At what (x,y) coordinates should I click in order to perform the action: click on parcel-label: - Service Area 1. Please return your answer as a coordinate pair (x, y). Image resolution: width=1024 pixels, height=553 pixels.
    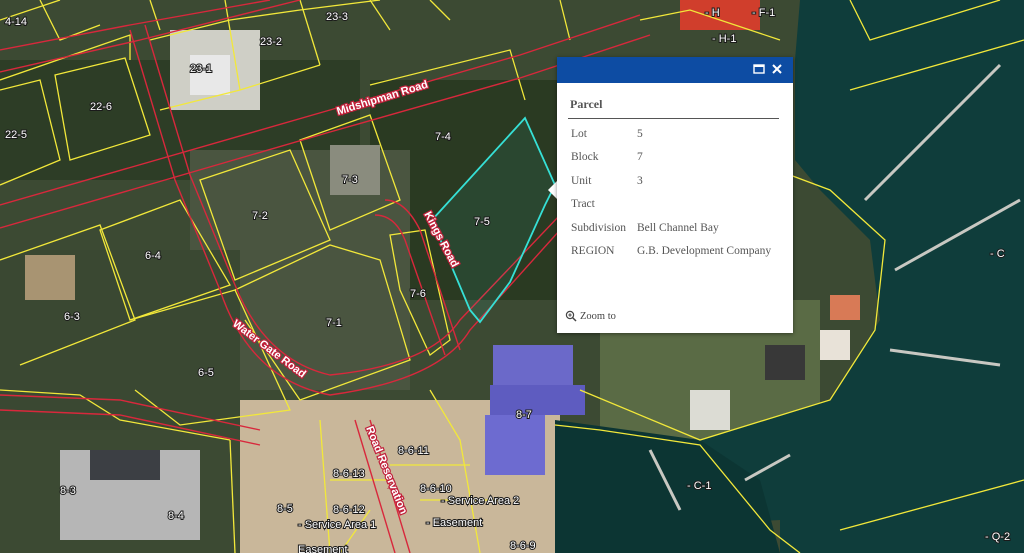
    Looking at the image, I should click on (337, 525).